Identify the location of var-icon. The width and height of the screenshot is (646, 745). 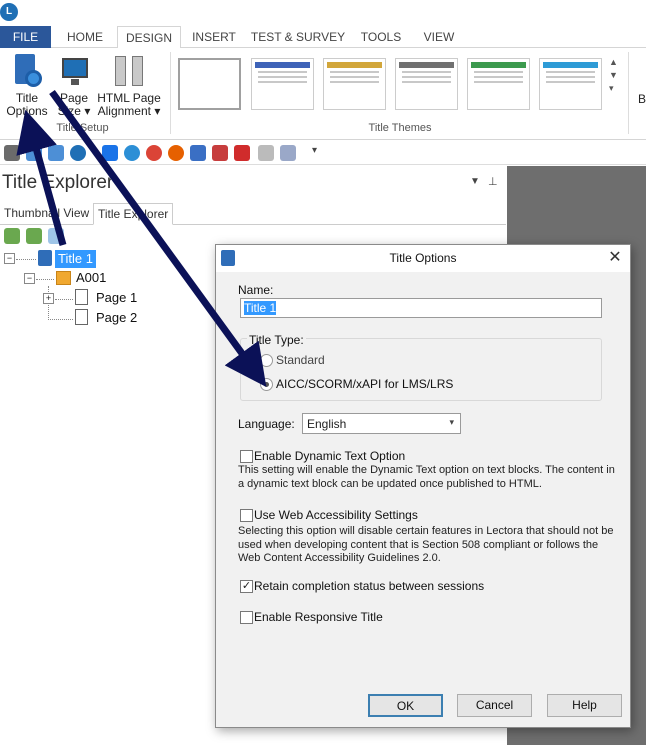
(220, 153).